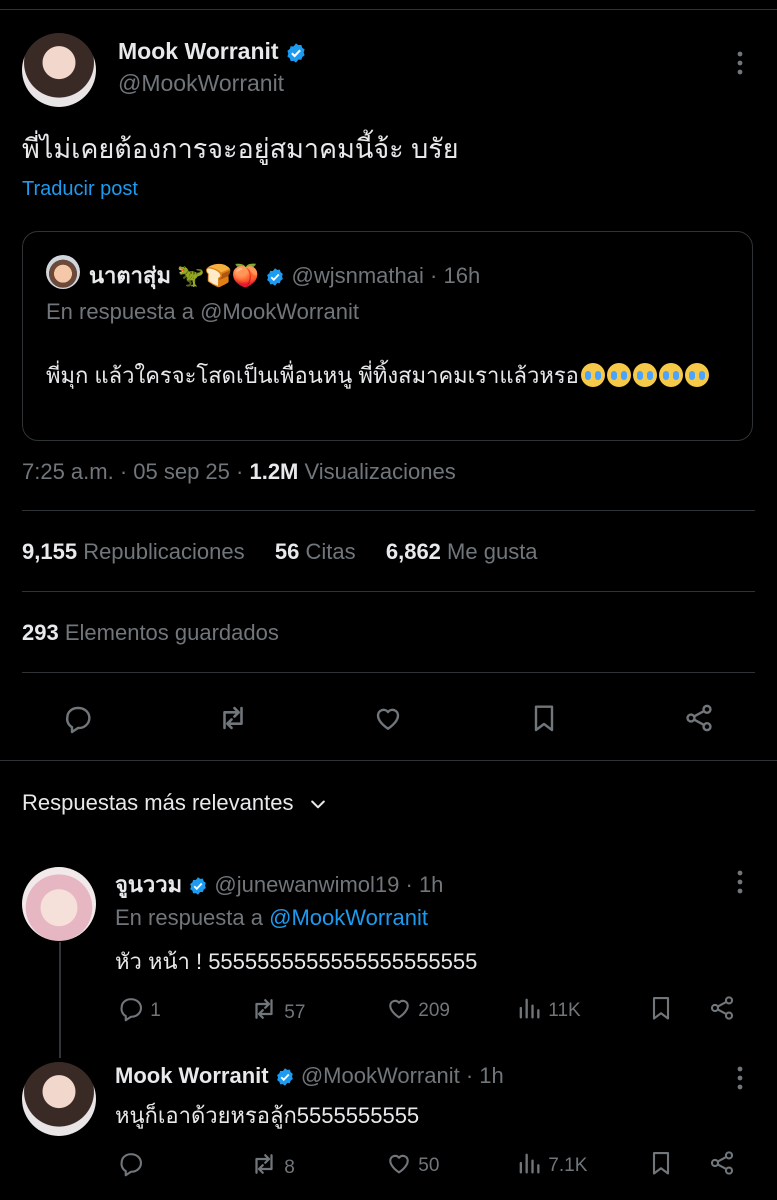 This screenshot has width=777, height=1200. What do you see at coordinates (330, 551) in the screenshot?
I see `quotes-label: Citas` at bounding box center [330, 551].